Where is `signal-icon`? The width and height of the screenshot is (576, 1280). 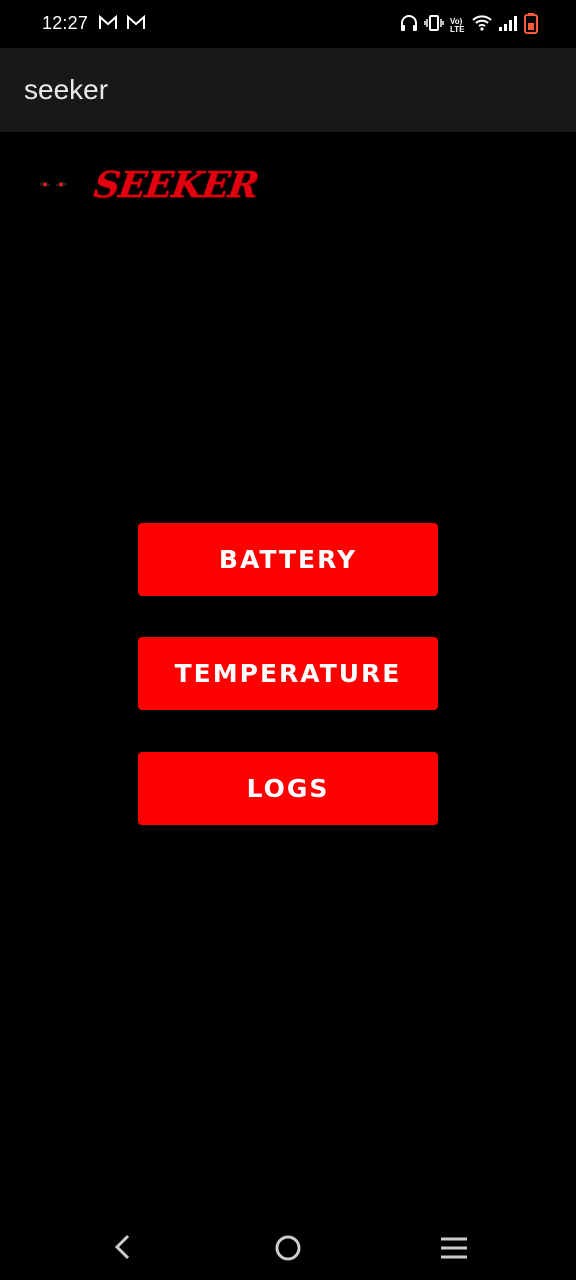
signal-icon is located at coordinates (508, 25).